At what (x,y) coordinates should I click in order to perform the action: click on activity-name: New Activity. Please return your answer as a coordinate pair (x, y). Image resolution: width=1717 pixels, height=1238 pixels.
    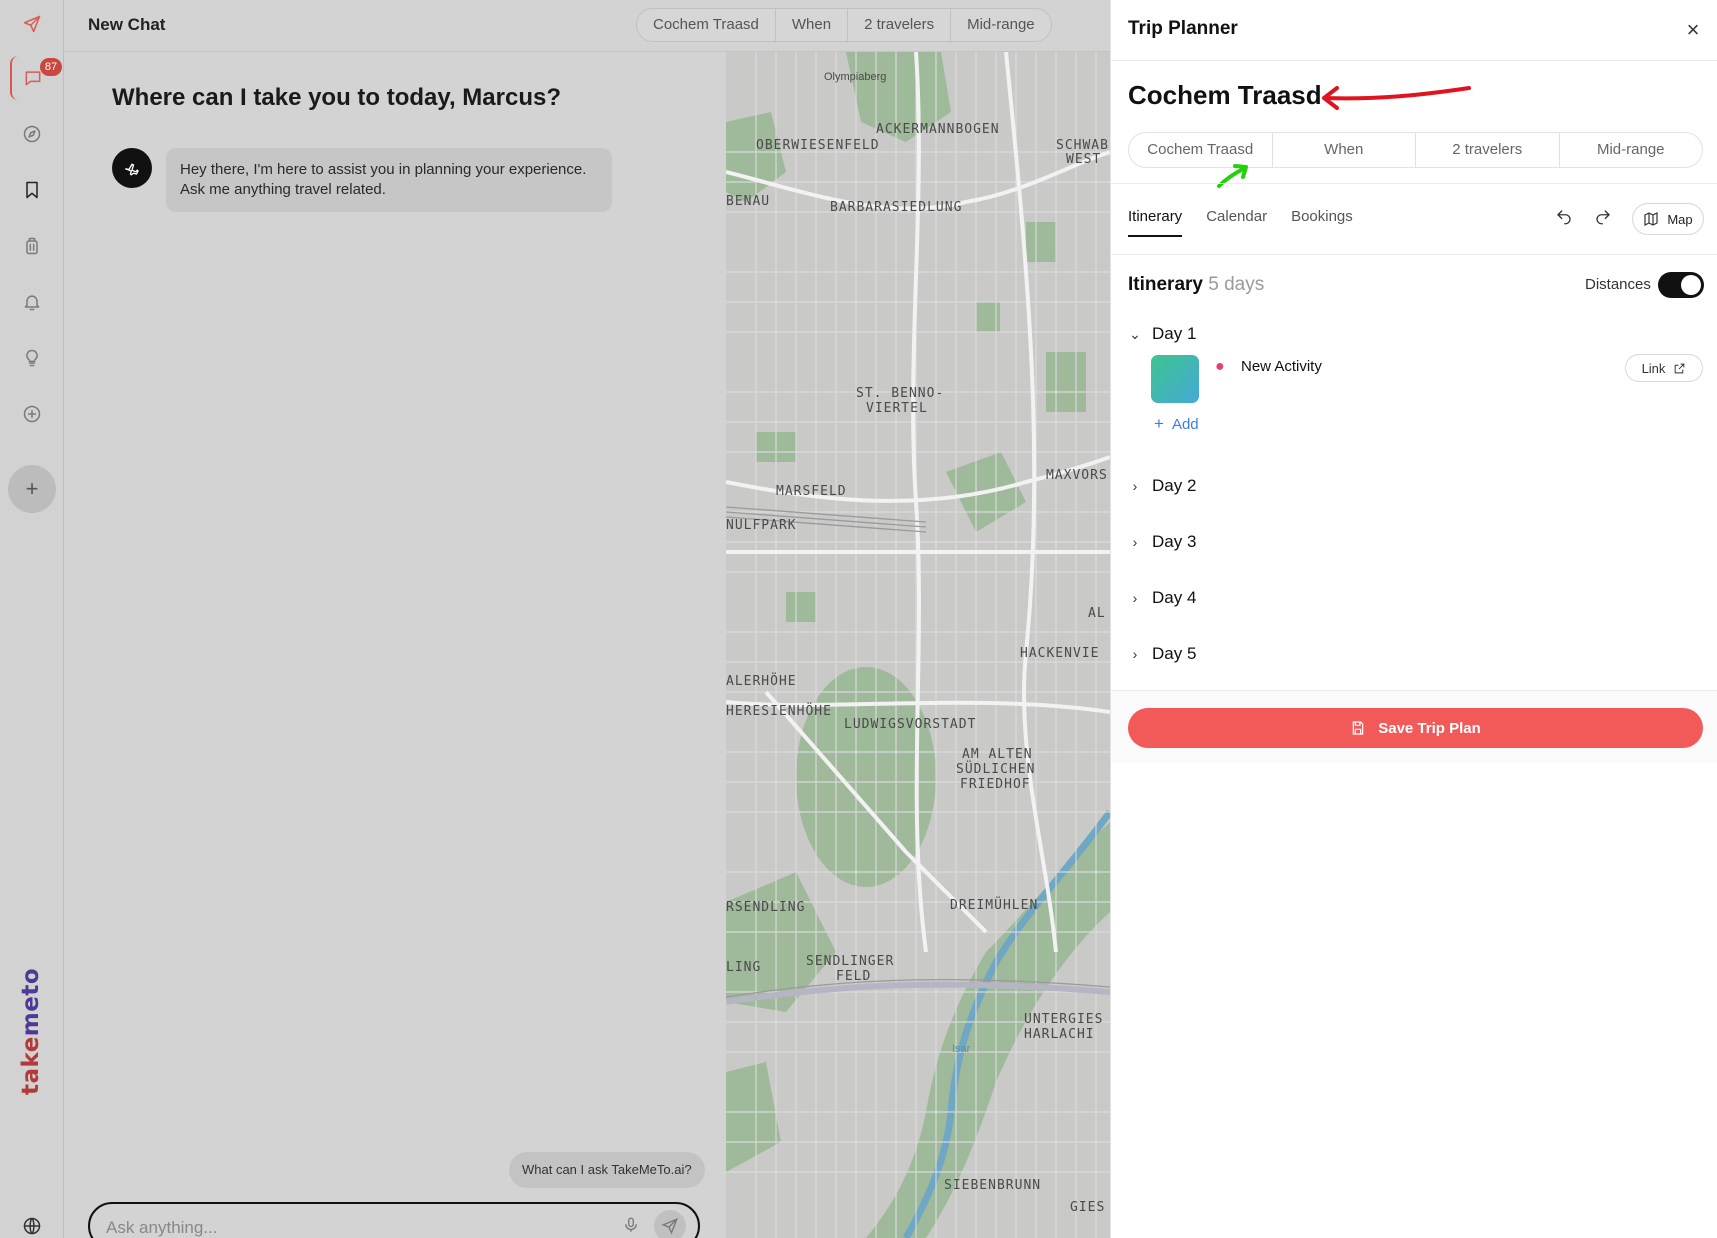
    Looking at the image, I should click on (1281, 366).